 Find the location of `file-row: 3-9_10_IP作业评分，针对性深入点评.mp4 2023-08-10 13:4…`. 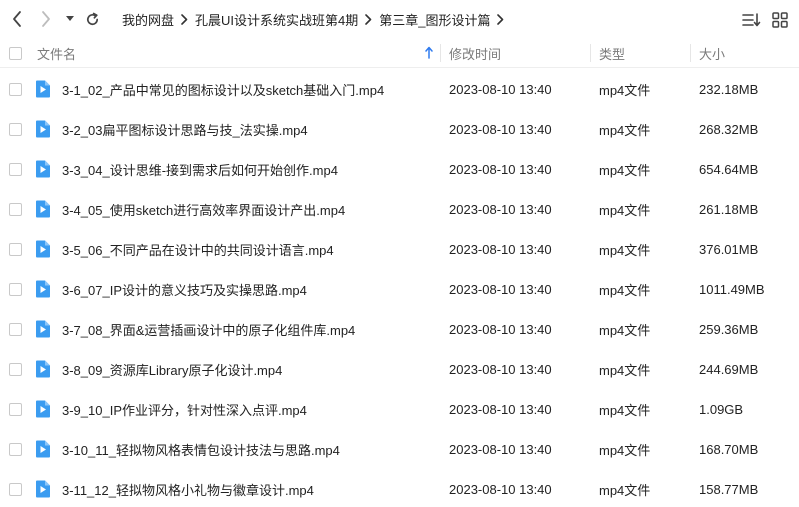

file-row: 3-9_10_IP作业评分，针对性深入点评.mp4 2023-08-10 13:4… is located at coordinates (399, 409).